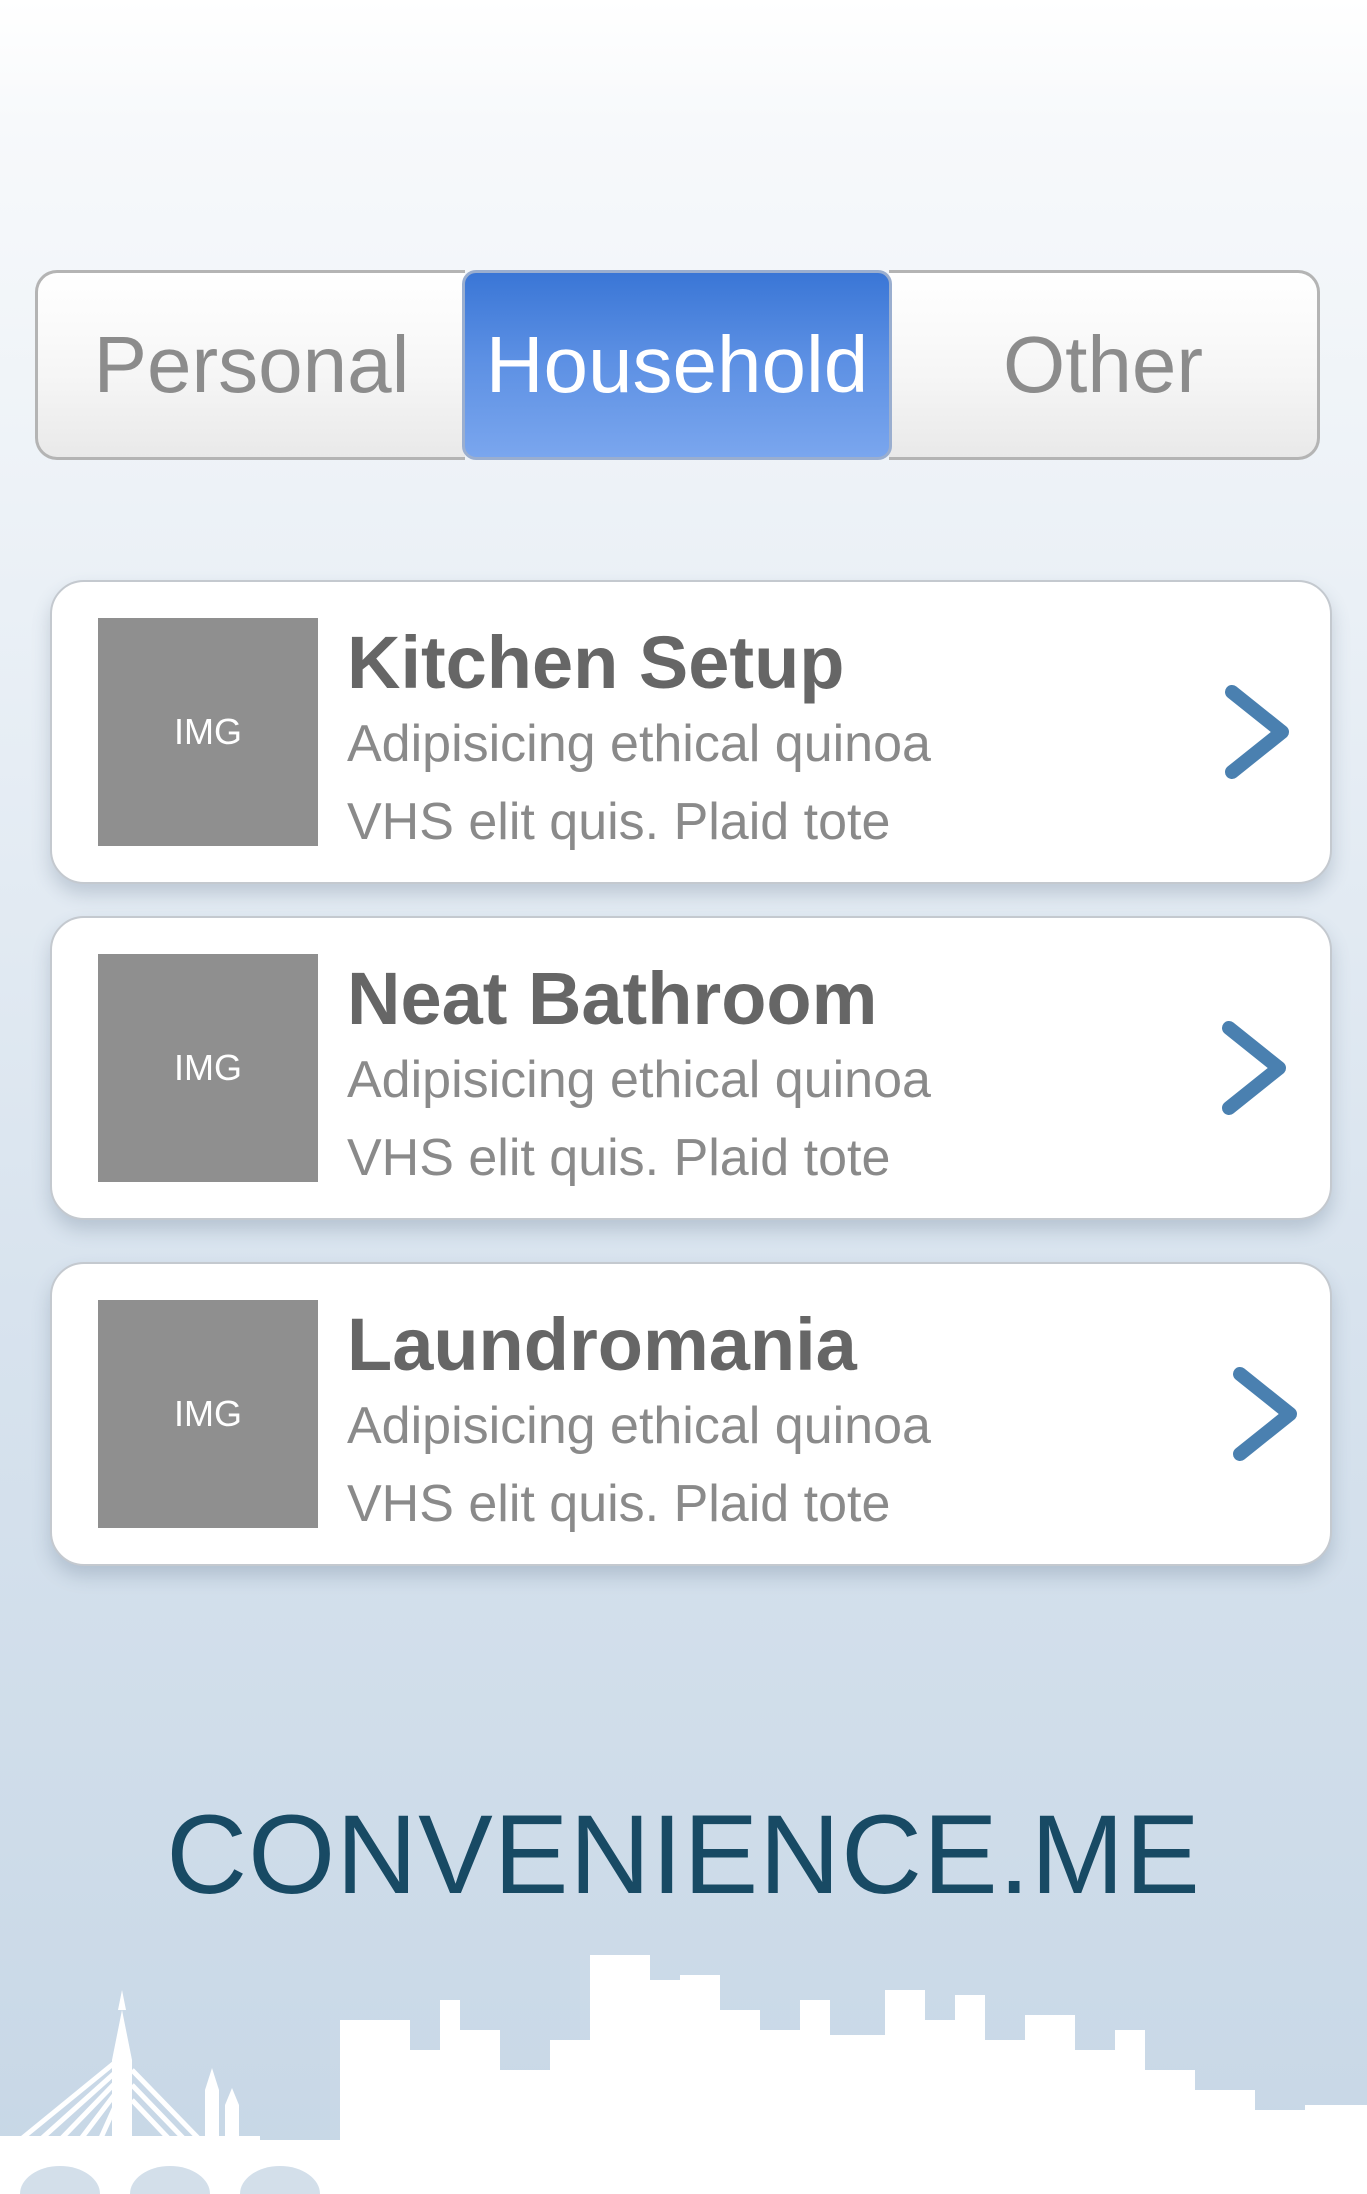  What do you see at coordinates (250, 365) in the screenshot?
I see `tab-personal: Personal` at bounding box center [250, 365].